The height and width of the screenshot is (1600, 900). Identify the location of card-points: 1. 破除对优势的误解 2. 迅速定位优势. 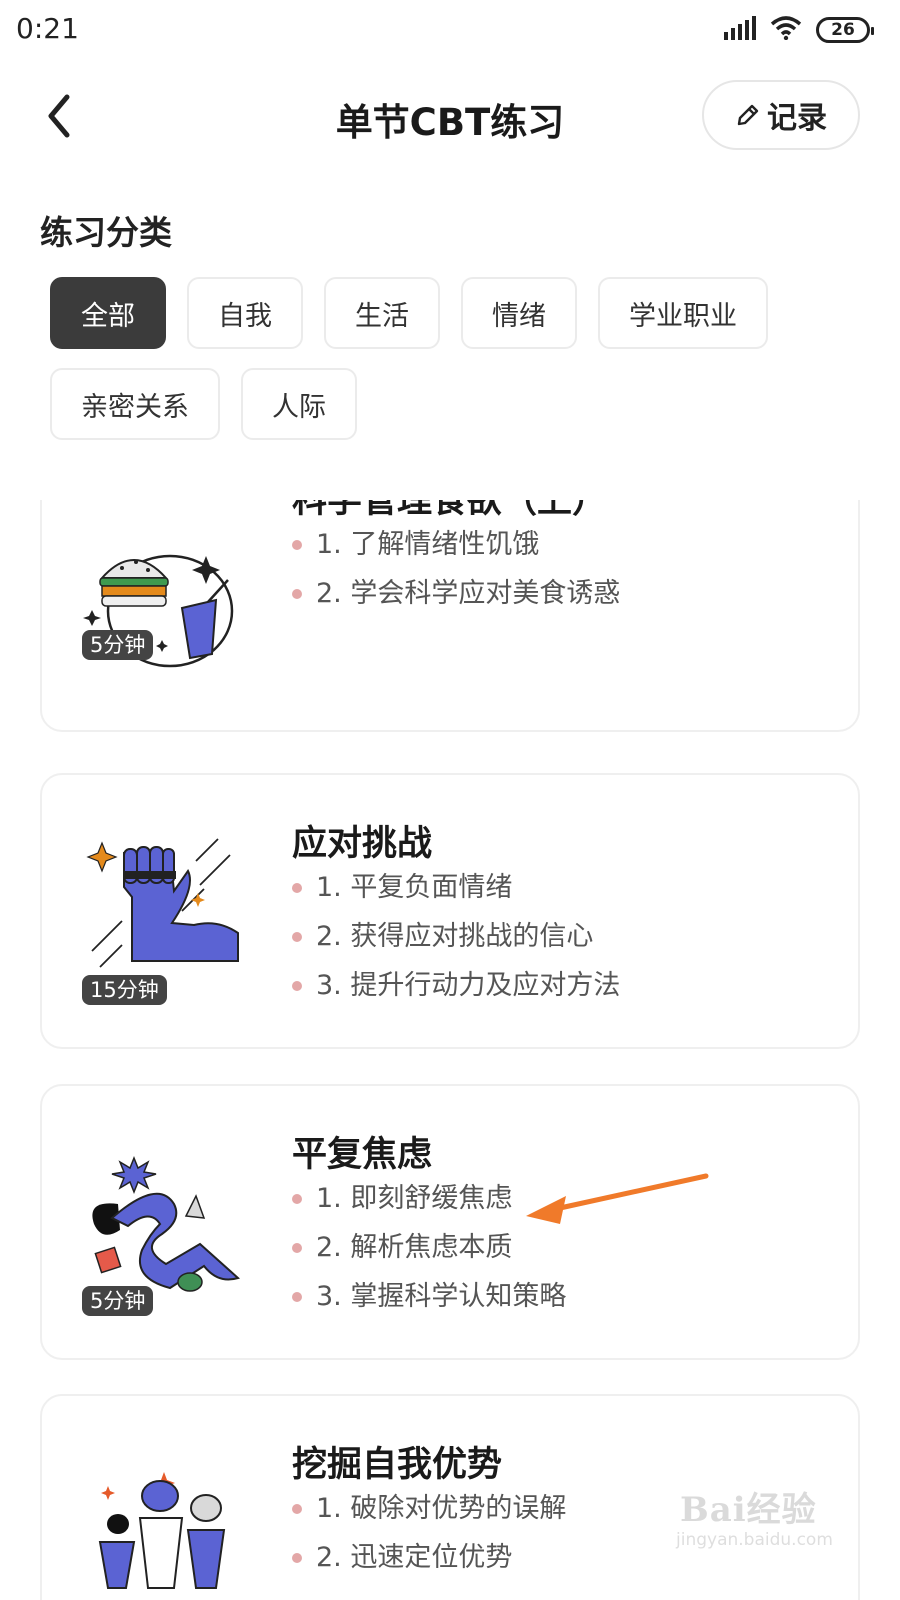
(429, 1533).